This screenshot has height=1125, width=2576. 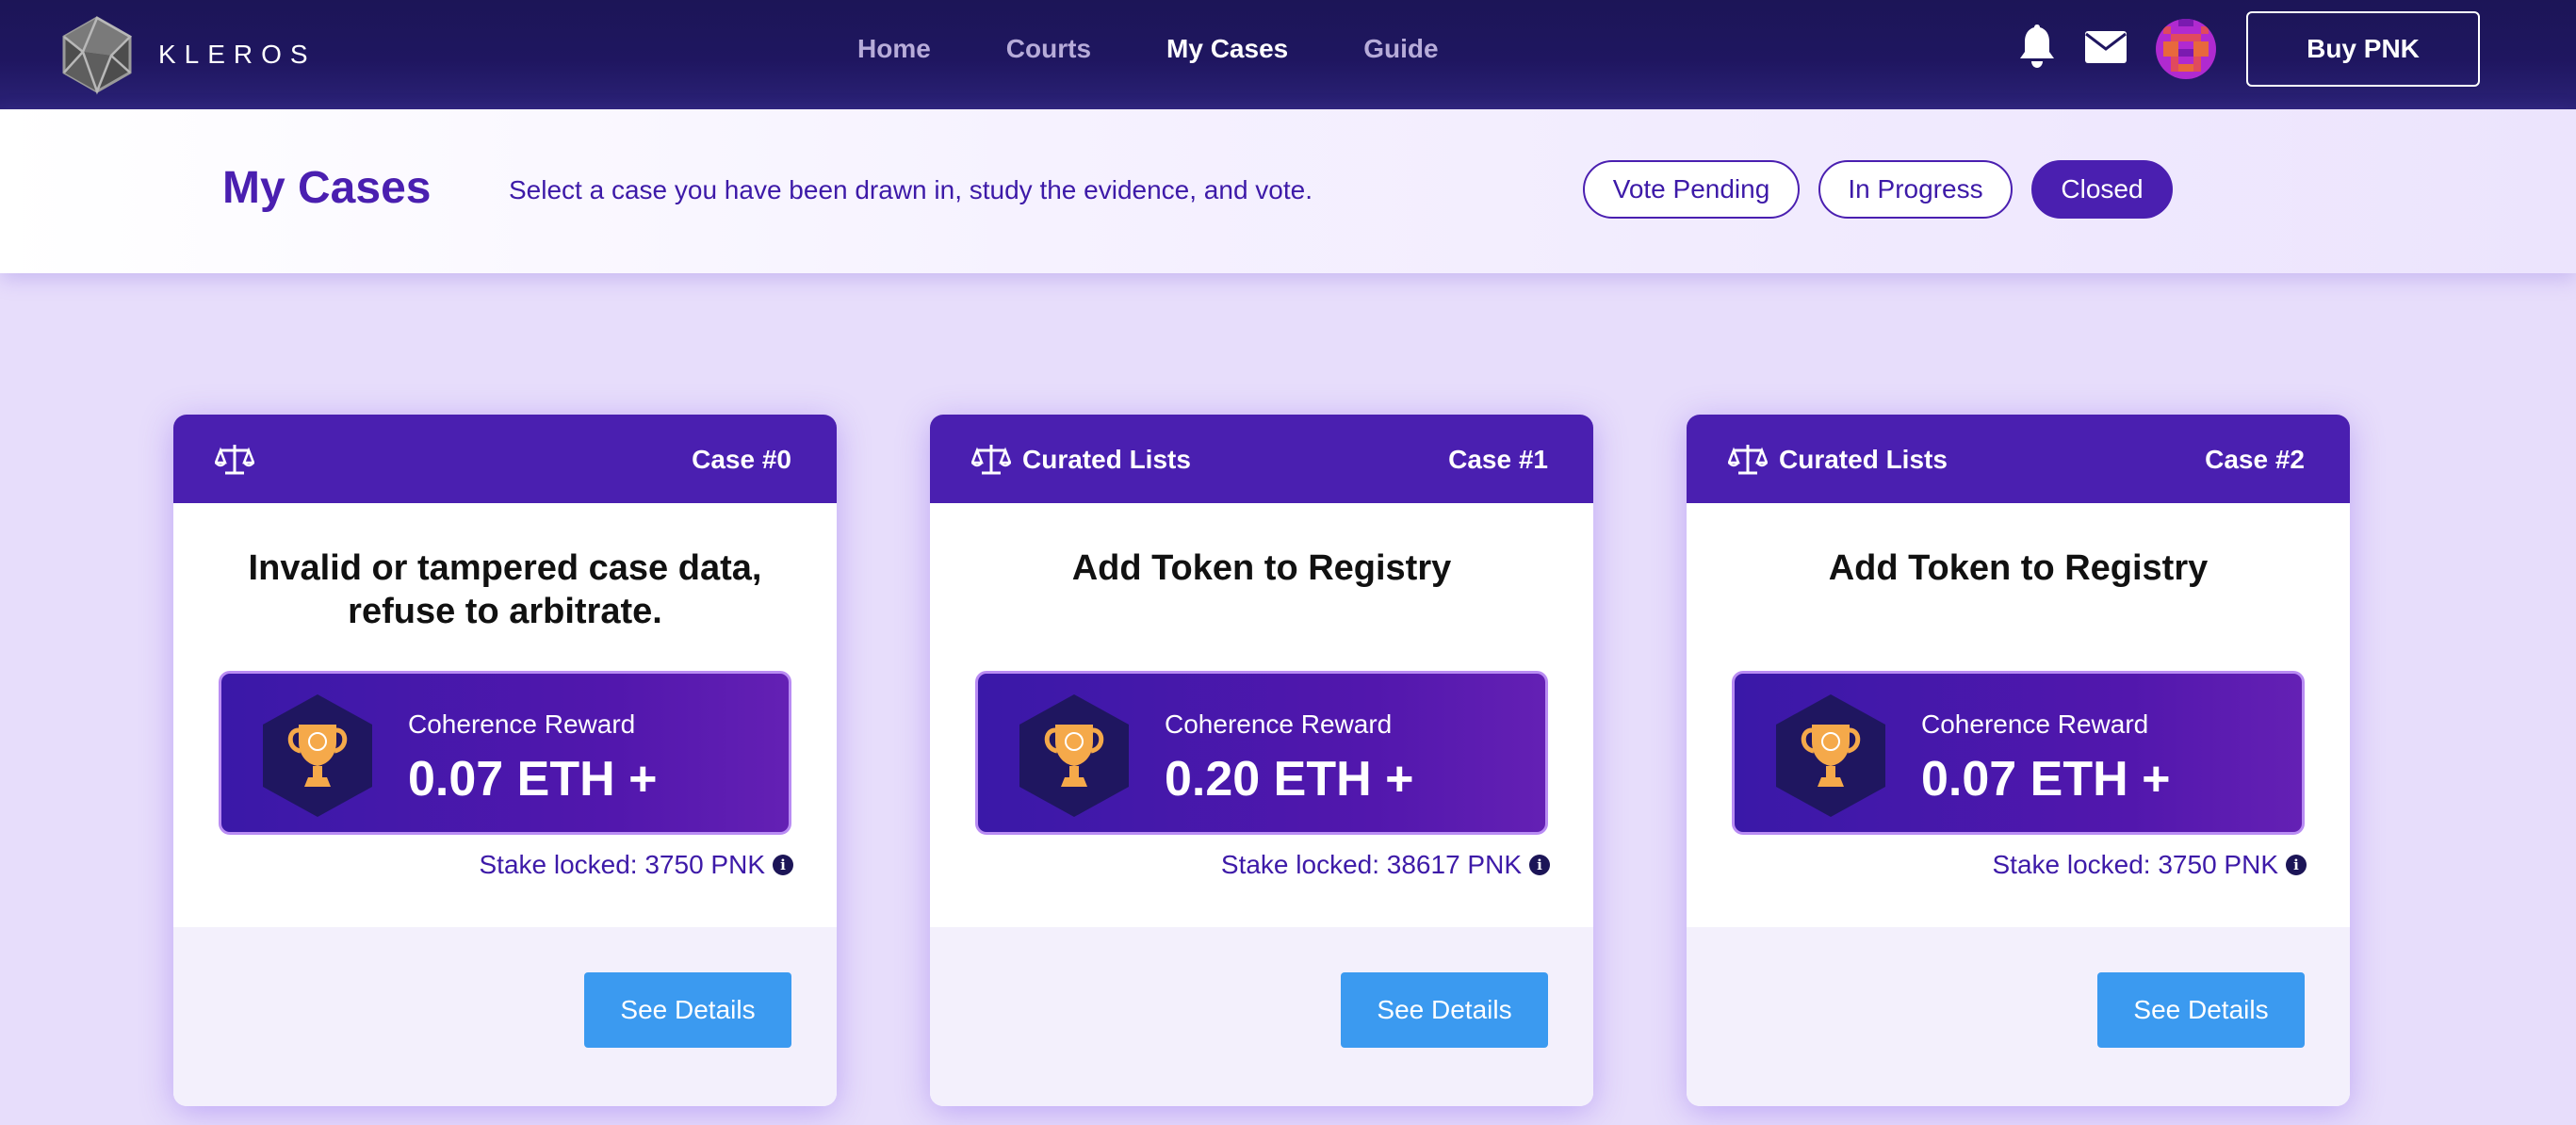 What do you see at coordinates (1261, 459) in the screenshot?
I see `case-card-header: Curated Lists Case #1` at bounding box center [1261, 459].